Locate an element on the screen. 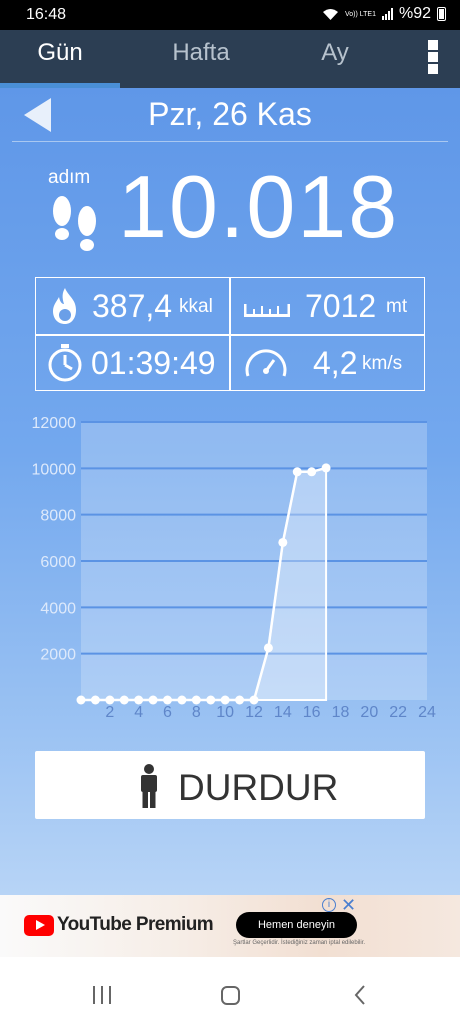 The width and height of the screenshot is (460, 1024). tab-hafta: Hafta is located at coordinates (201, 59).